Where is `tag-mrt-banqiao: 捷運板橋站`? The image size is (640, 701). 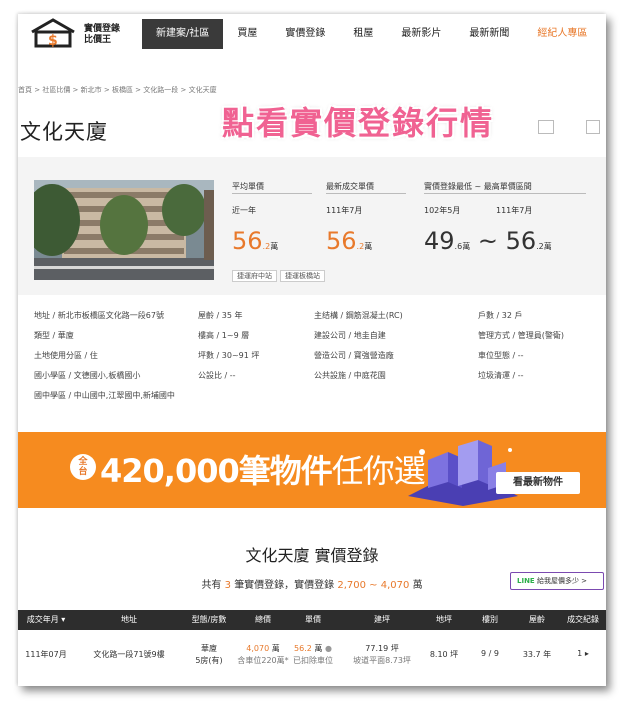
tag-mrt-banqiao: 捷運板橋站 is located at coordinates (302, 276).